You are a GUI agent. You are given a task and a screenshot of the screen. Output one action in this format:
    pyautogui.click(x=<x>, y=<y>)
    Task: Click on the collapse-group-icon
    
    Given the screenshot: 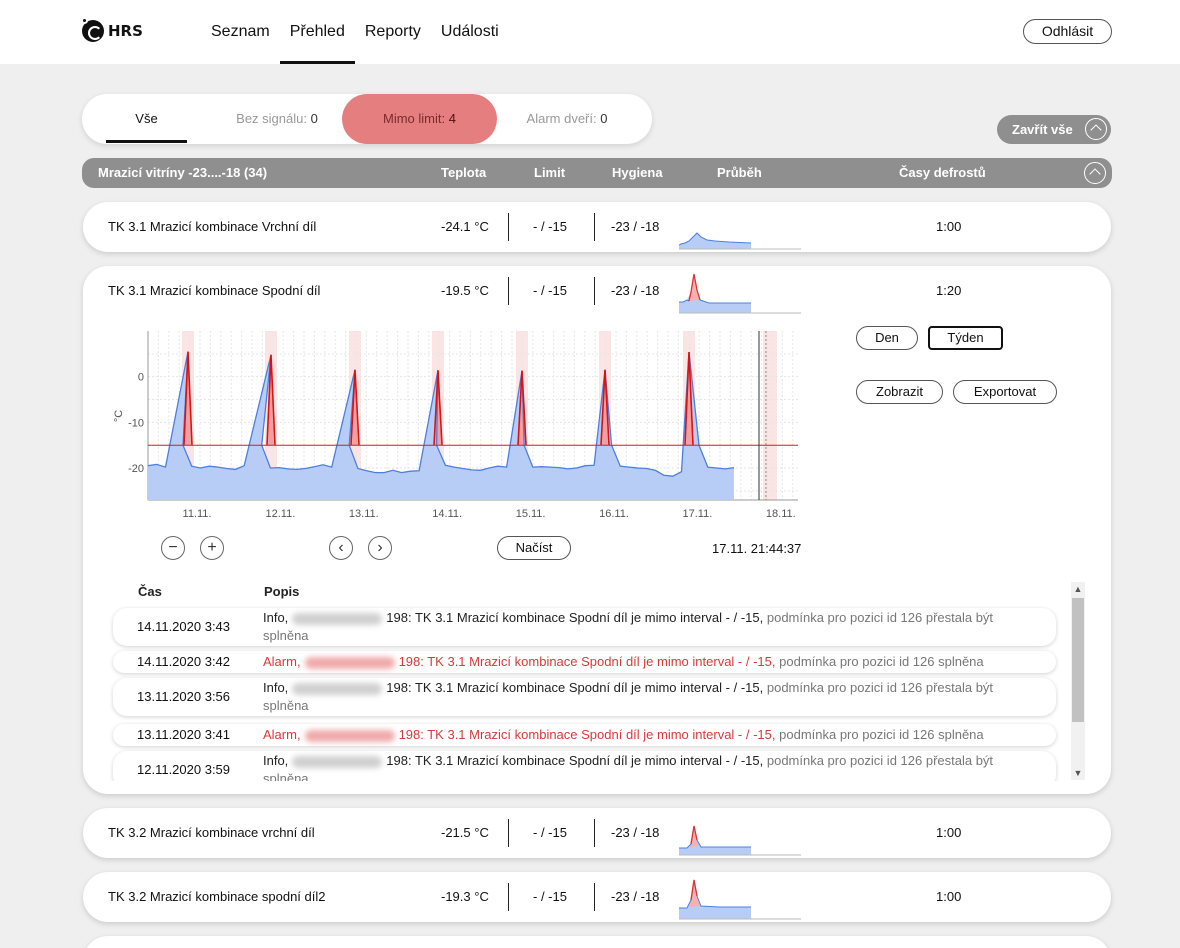 What is the action you would take?
    pyautogui.click(x=1095, y=173)
    